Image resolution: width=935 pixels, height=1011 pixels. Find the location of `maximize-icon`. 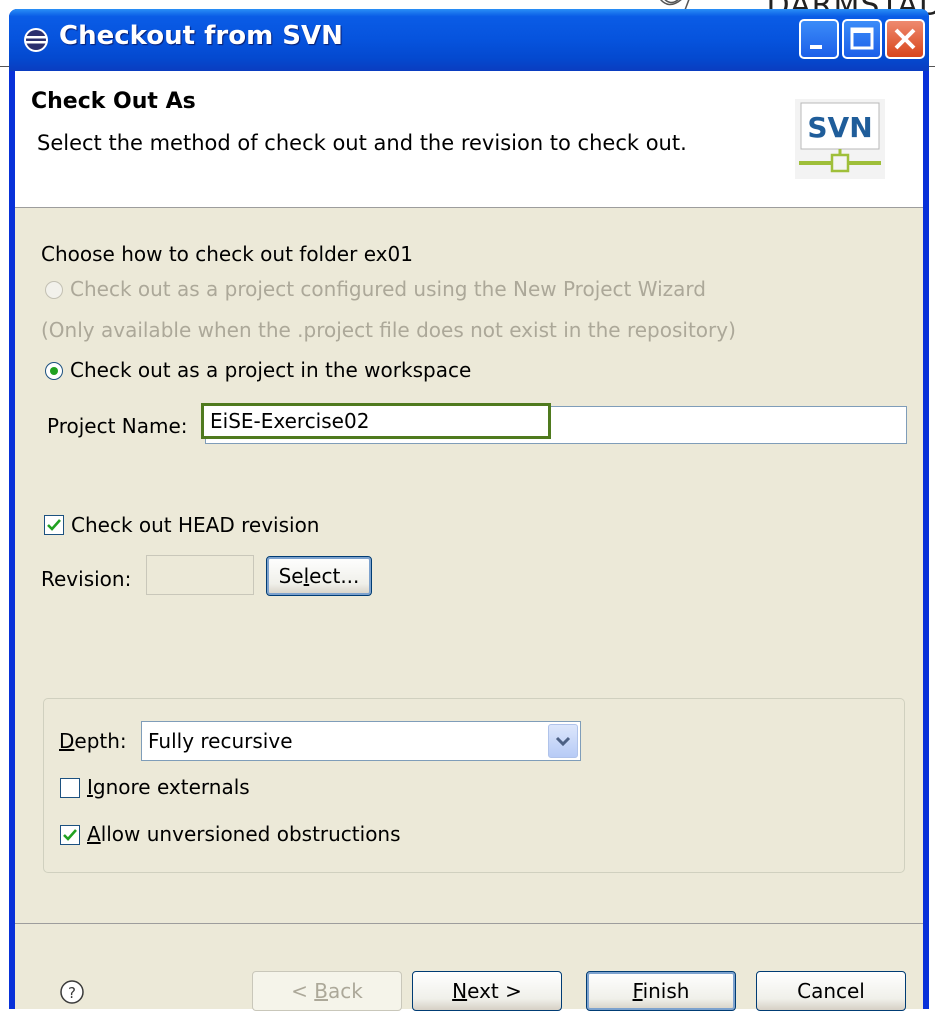

maximize-icon is located at coordinates (862, 38).